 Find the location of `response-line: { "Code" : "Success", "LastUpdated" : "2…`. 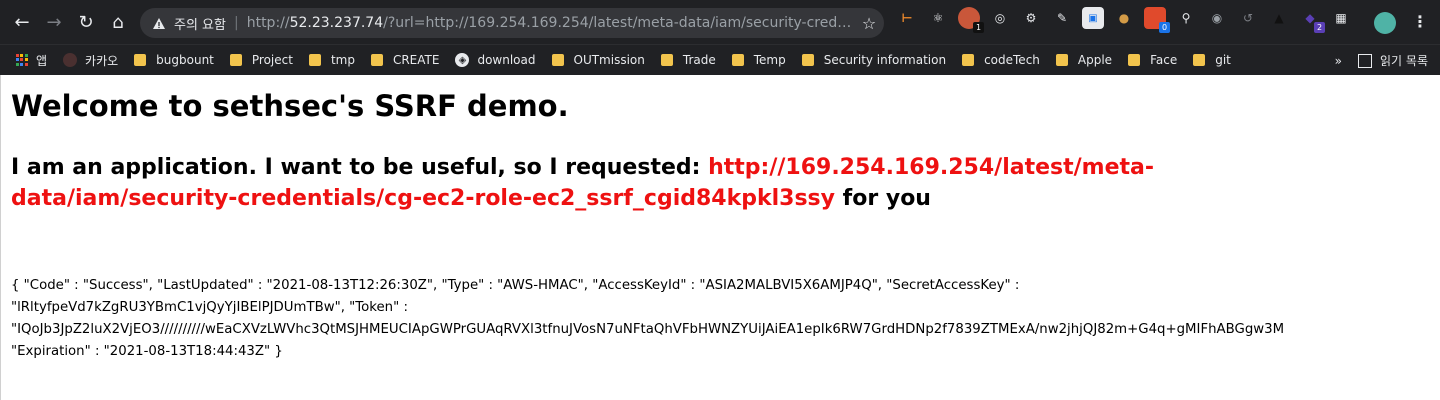

response-line: { "Code" : "Success", "LastUpdated" : "2… is located at coordinates (515, 285).